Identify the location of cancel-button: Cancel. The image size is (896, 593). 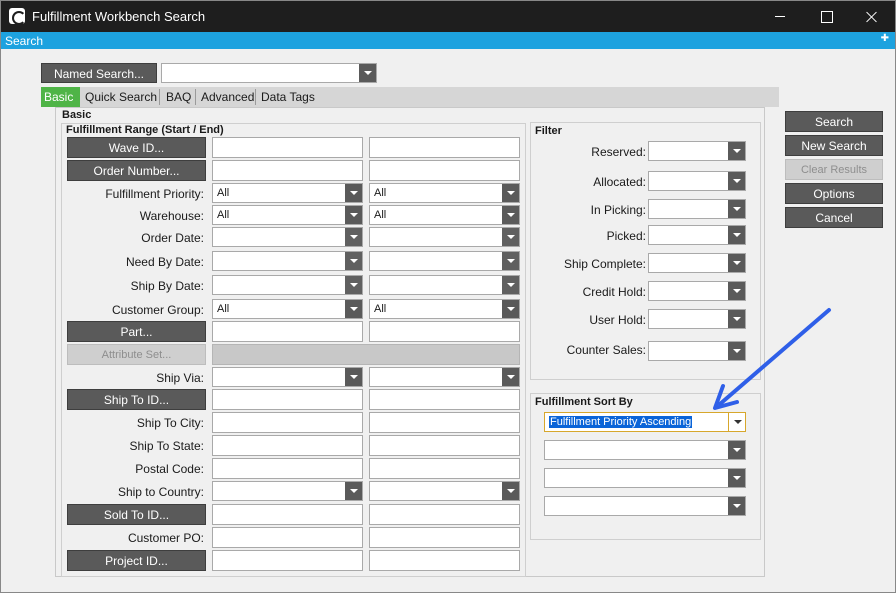
(834, 217).